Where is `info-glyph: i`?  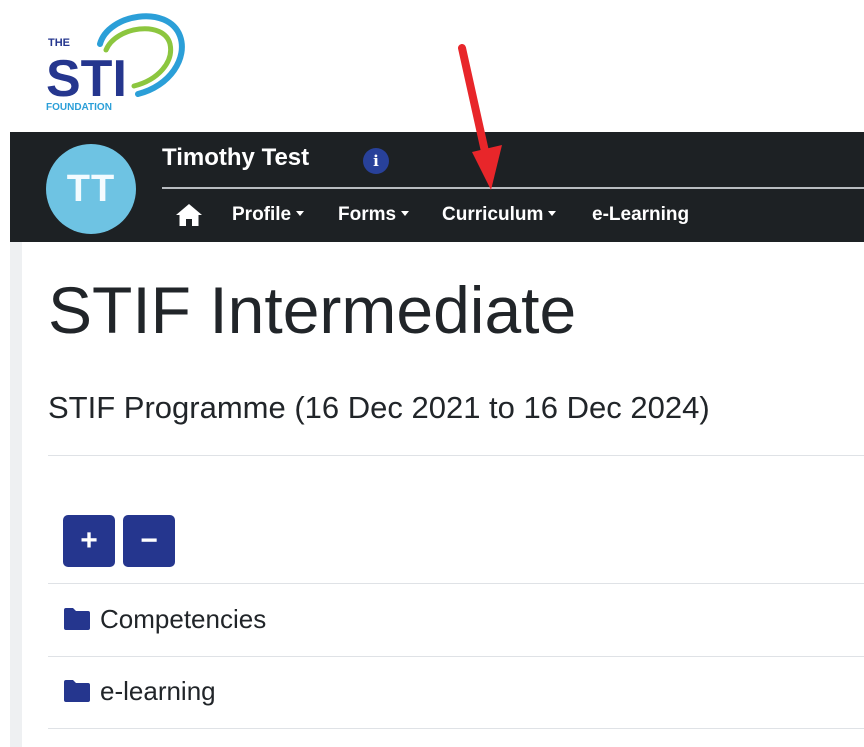 info-glyph: i is located at coordinates (376, 161).